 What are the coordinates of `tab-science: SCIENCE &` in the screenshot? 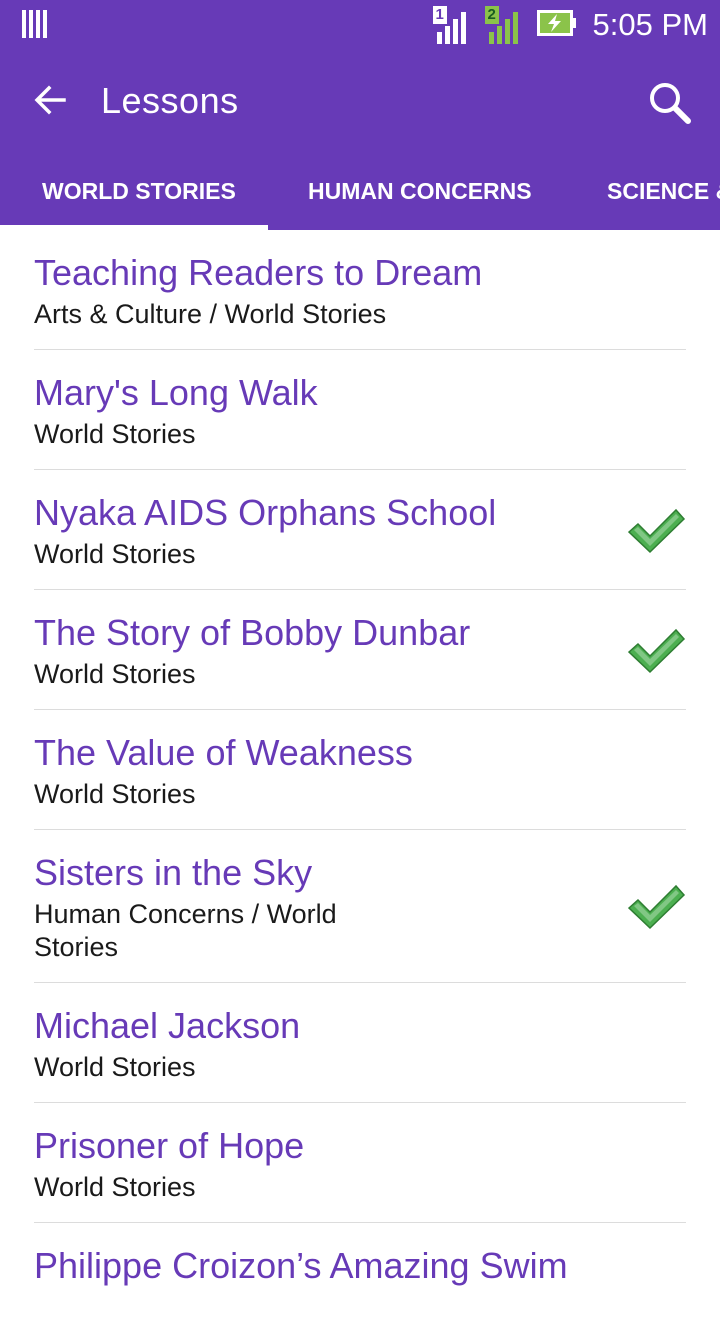 It's located at (663, 192).